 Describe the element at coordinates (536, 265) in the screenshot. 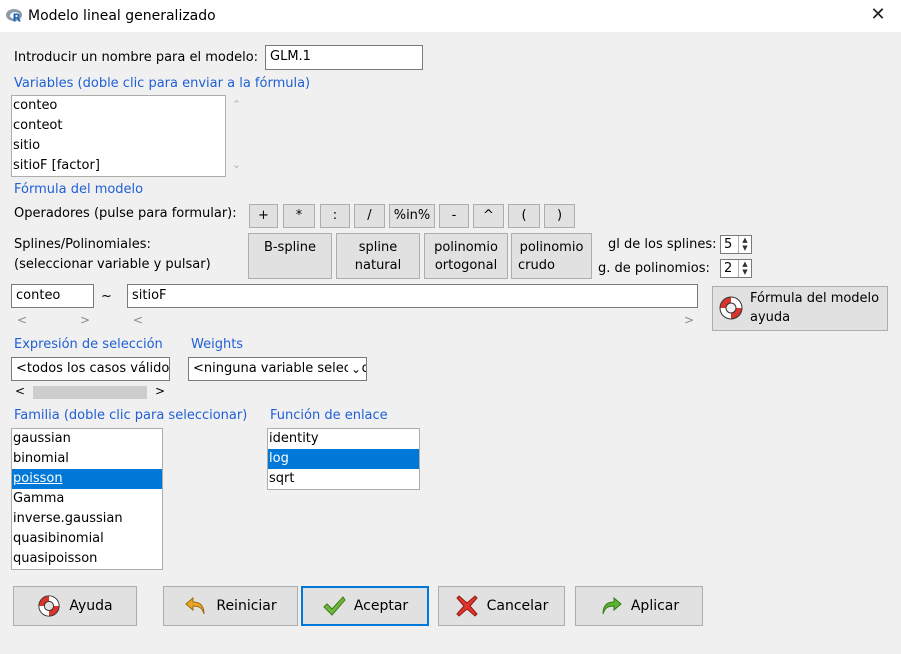

I see `poly-raw-label-2: crudo` at that location.